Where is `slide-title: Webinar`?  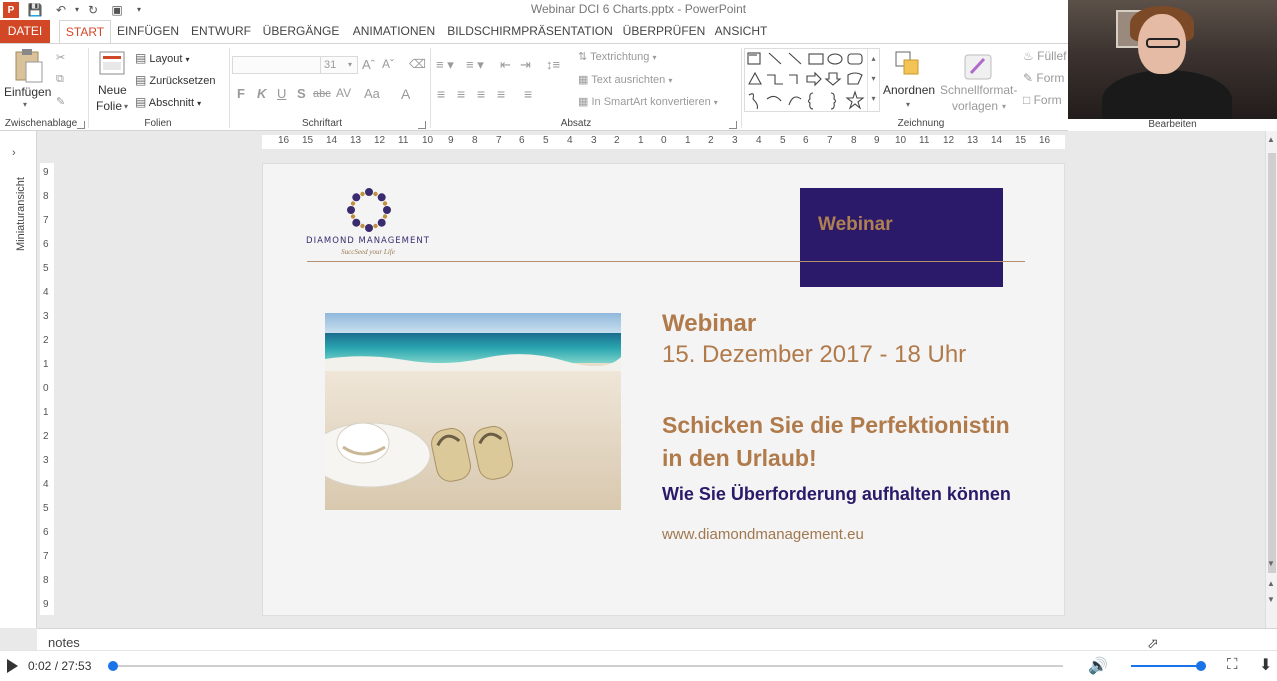
slide-title: Webinar is located at coordinates (709, 324).